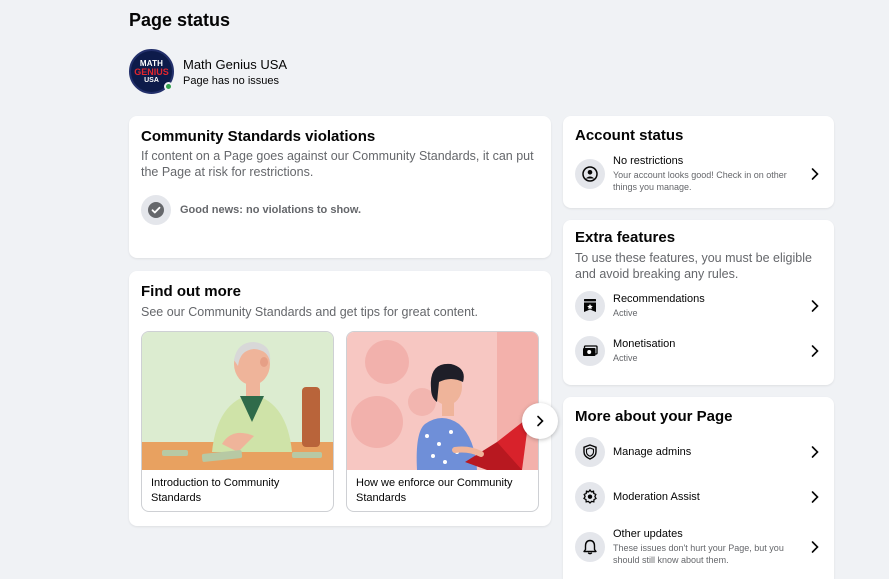 This screenshot has height=579, width=889. What do you see at coordinates (231, 80) in the screenshot?
I see `page-health-status: Page has no issues` at bounding box center [231, 80].